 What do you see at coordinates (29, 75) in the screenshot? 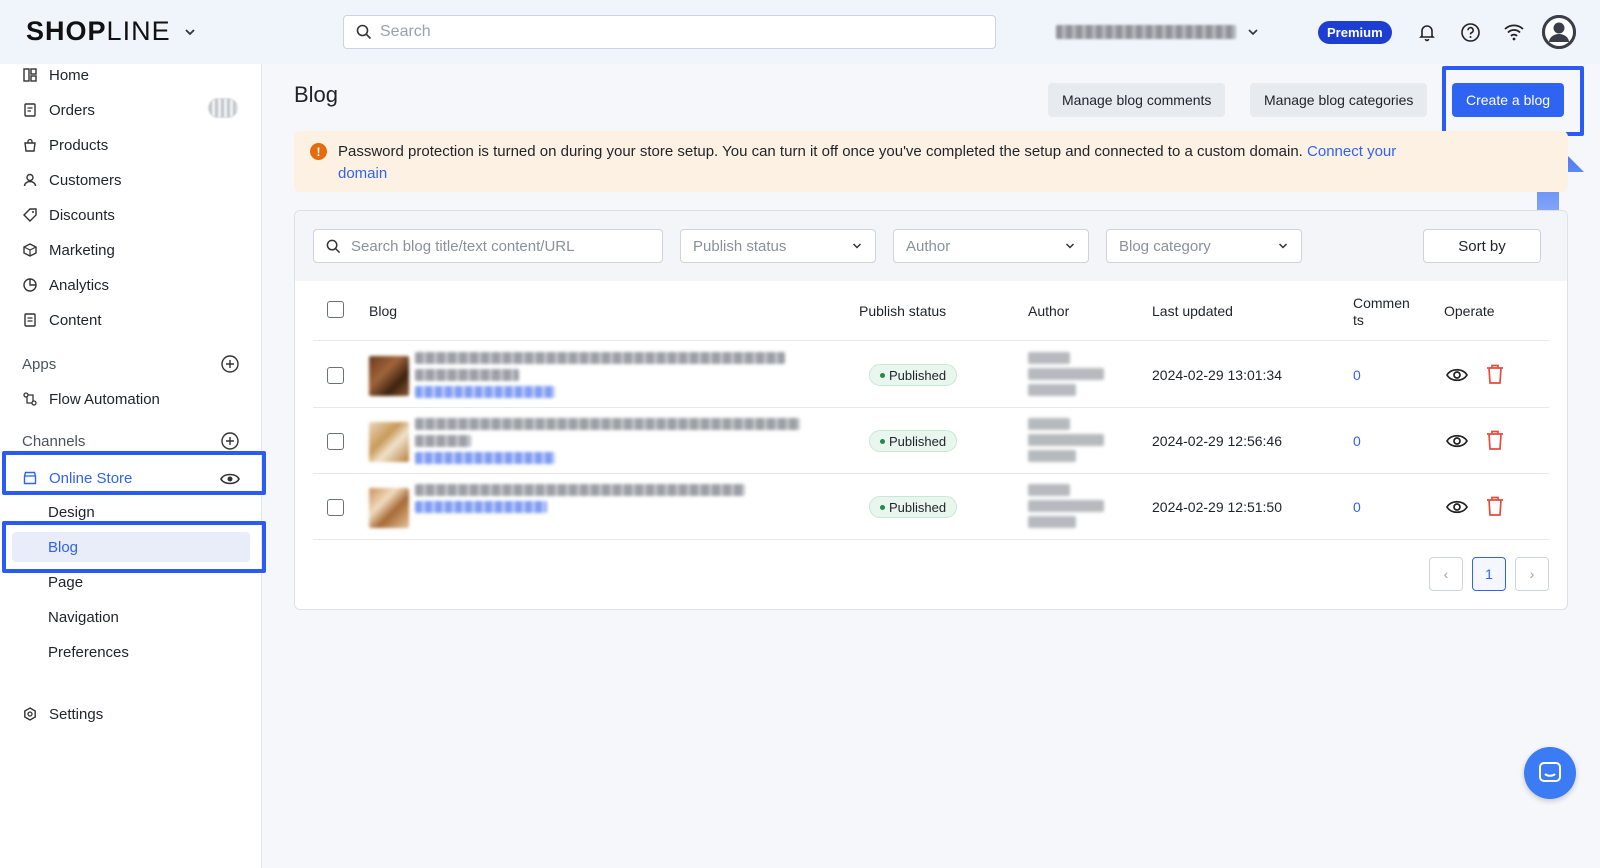
I see `home-icon` at bounding box center [29, 75].